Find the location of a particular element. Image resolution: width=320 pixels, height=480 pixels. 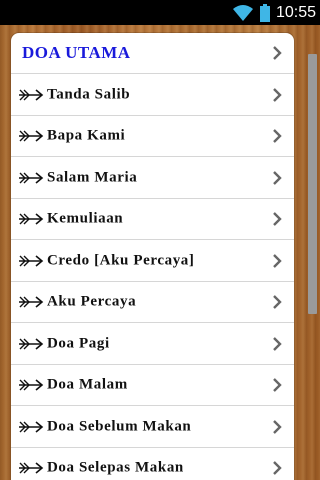

status-bar: 10:55 is located at coordinates (160, 12).